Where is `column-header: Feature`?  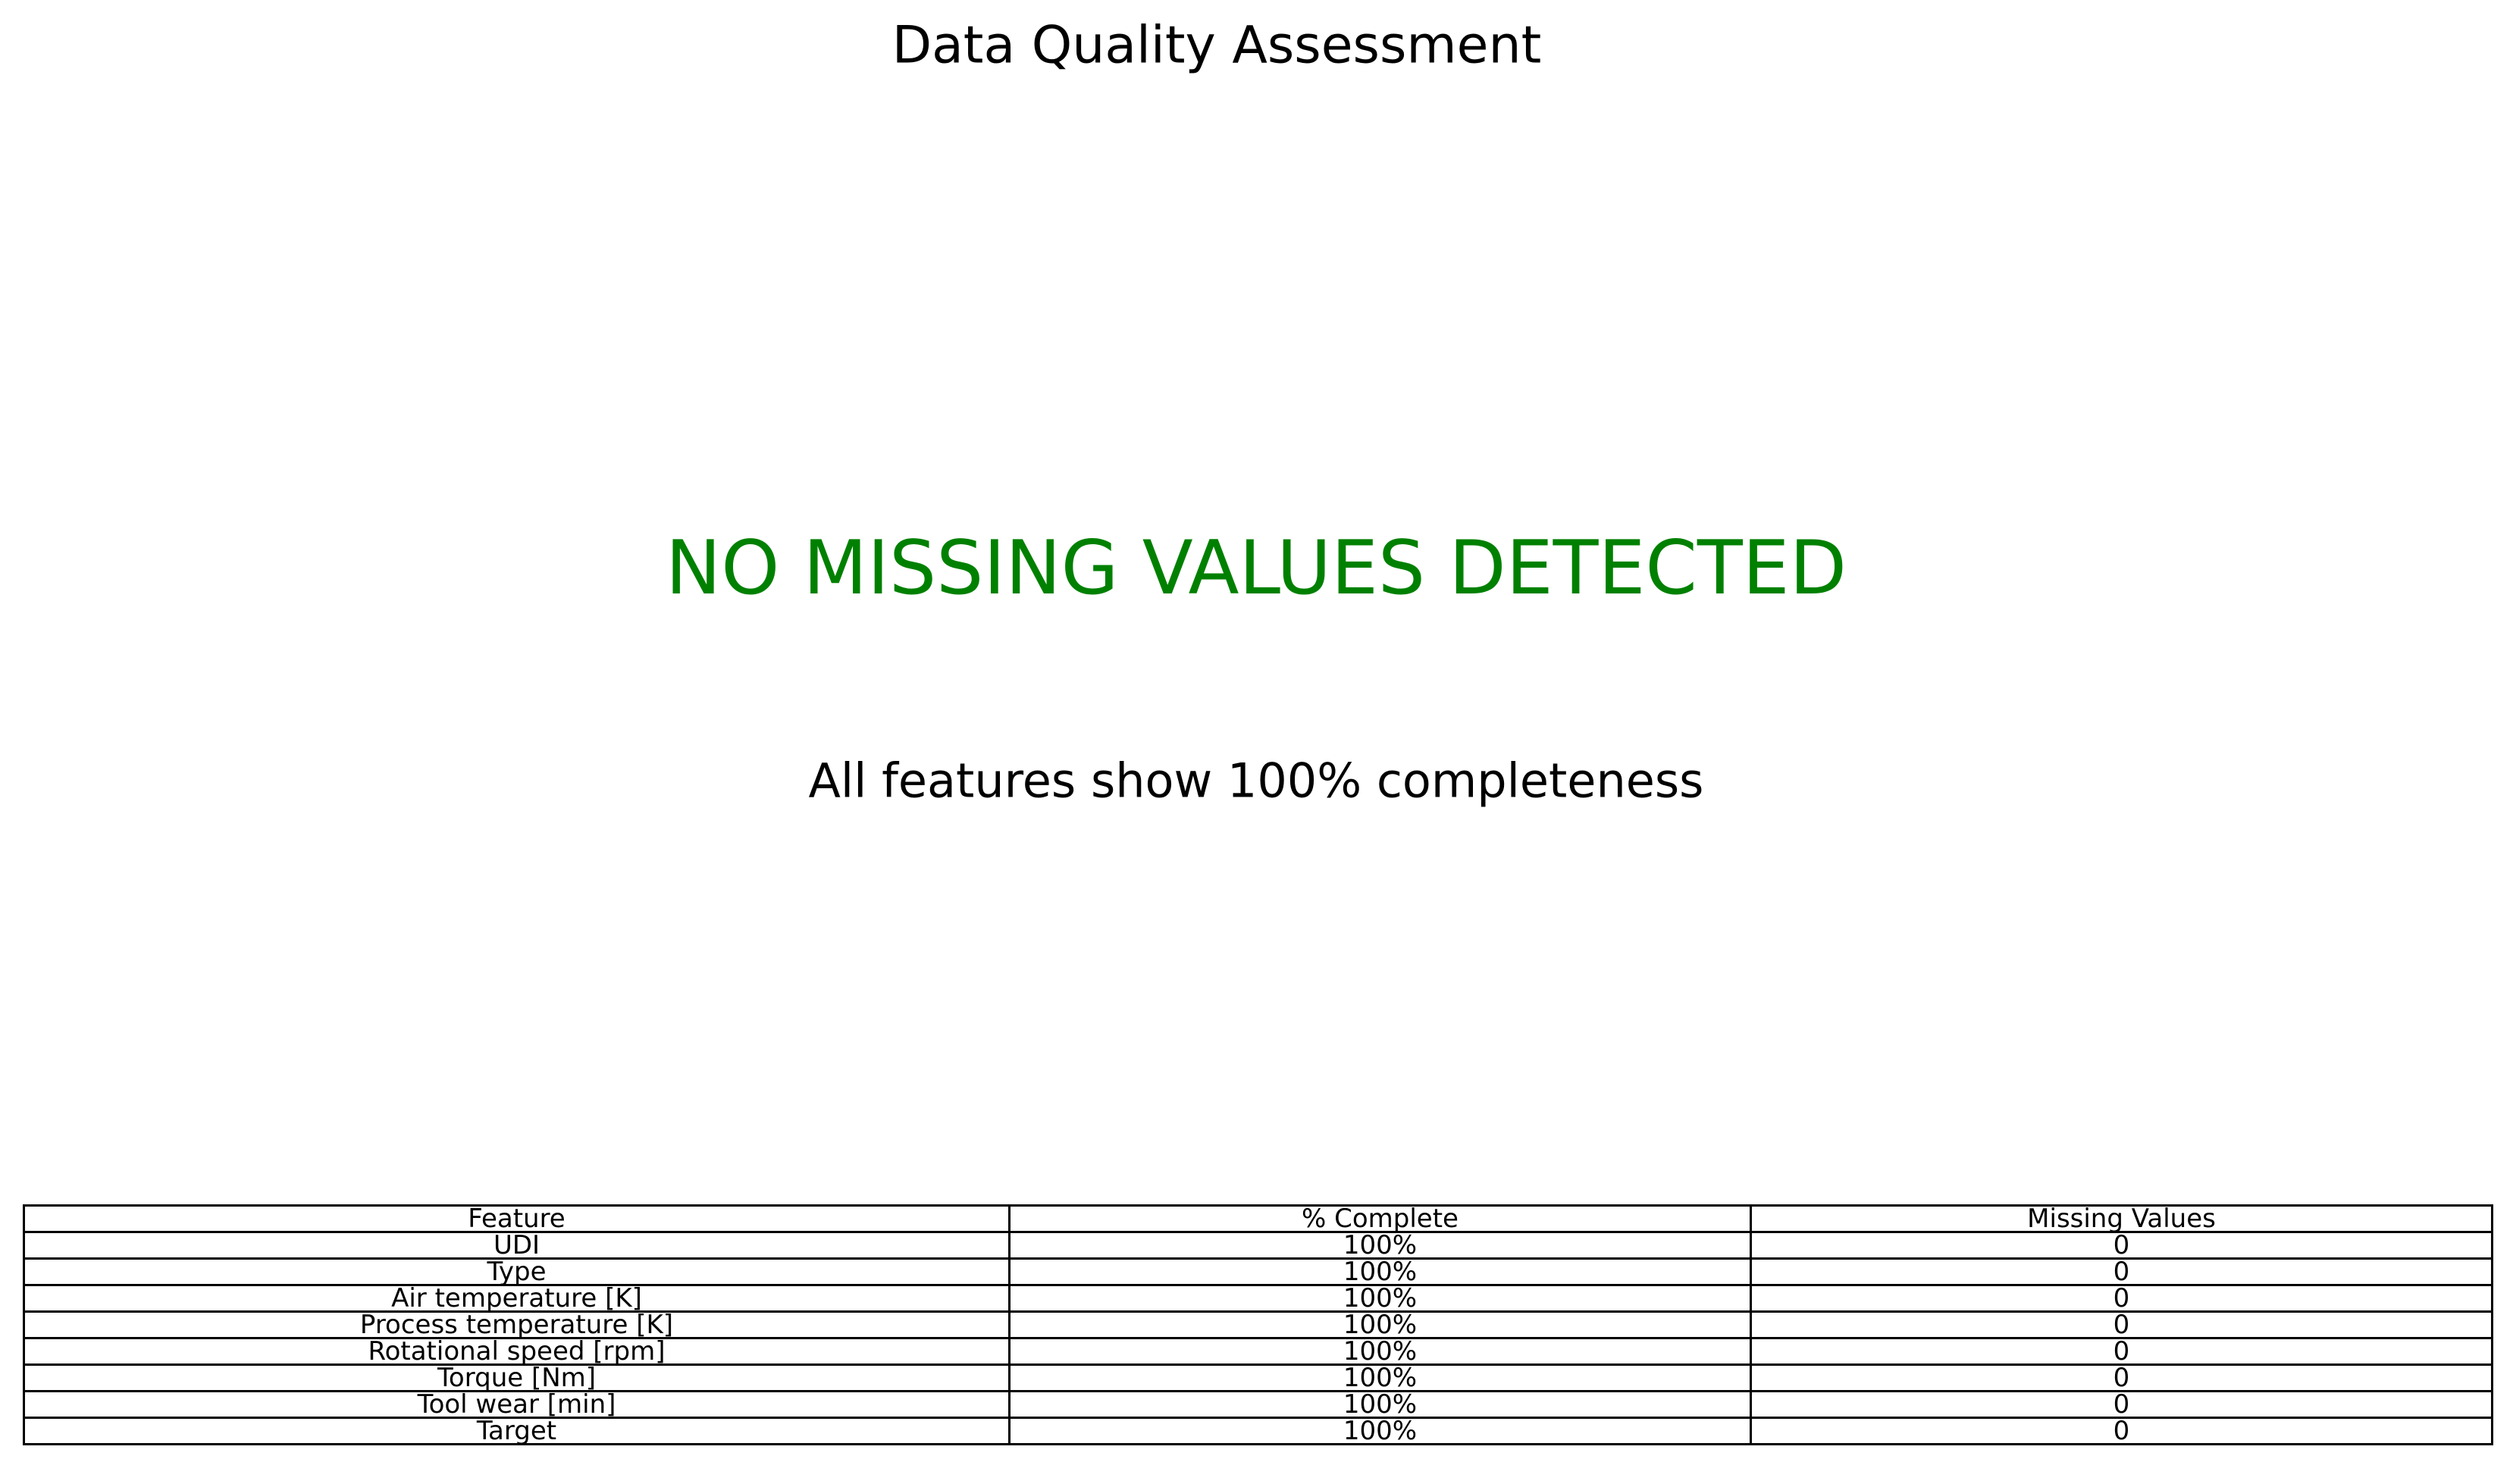 column-header: Feature is located at coordinates (517, 1218).